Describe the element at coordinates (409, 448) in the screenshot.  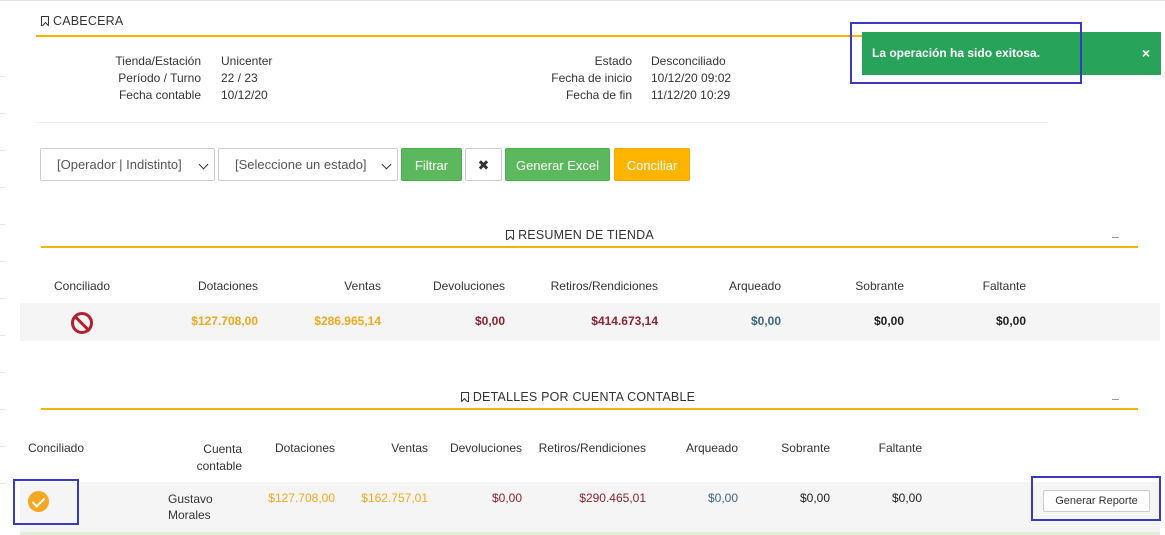
I see `detalles-header-ventas: Ventas` at that location.